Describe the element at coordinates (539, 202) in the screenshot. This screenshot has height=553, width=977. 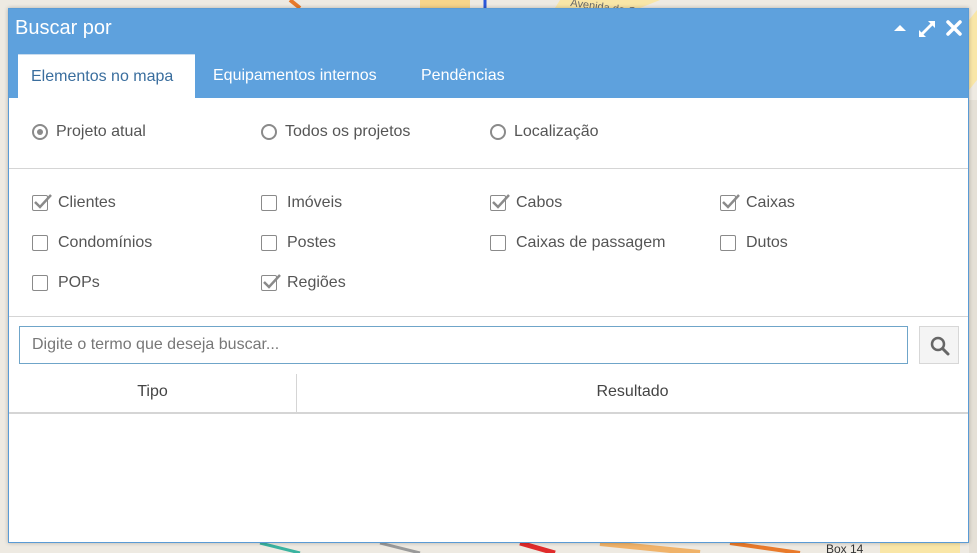
I see `checkbox-label: Cabos` at that location.